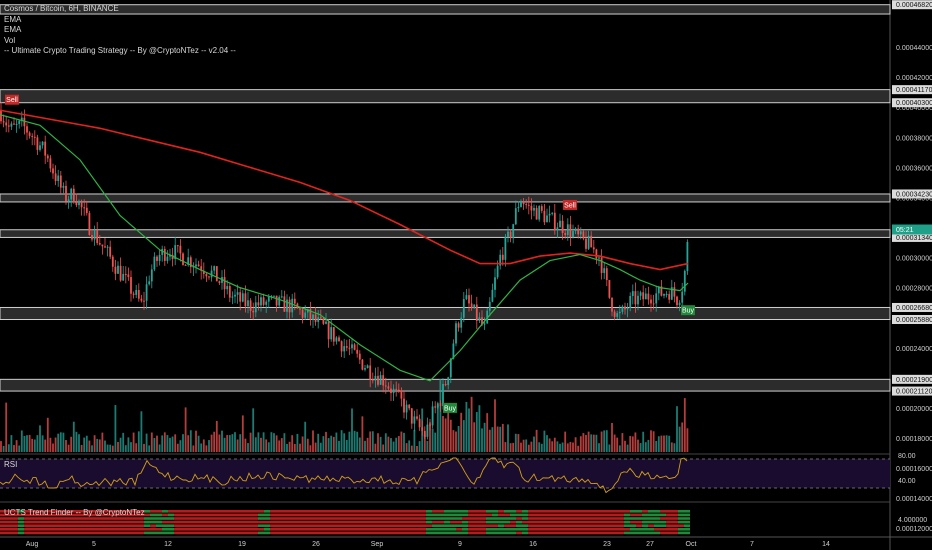 The width and height of the screenshot is (932, 550). I want to click on price-tick: 0.00014000, so click(914, 499).